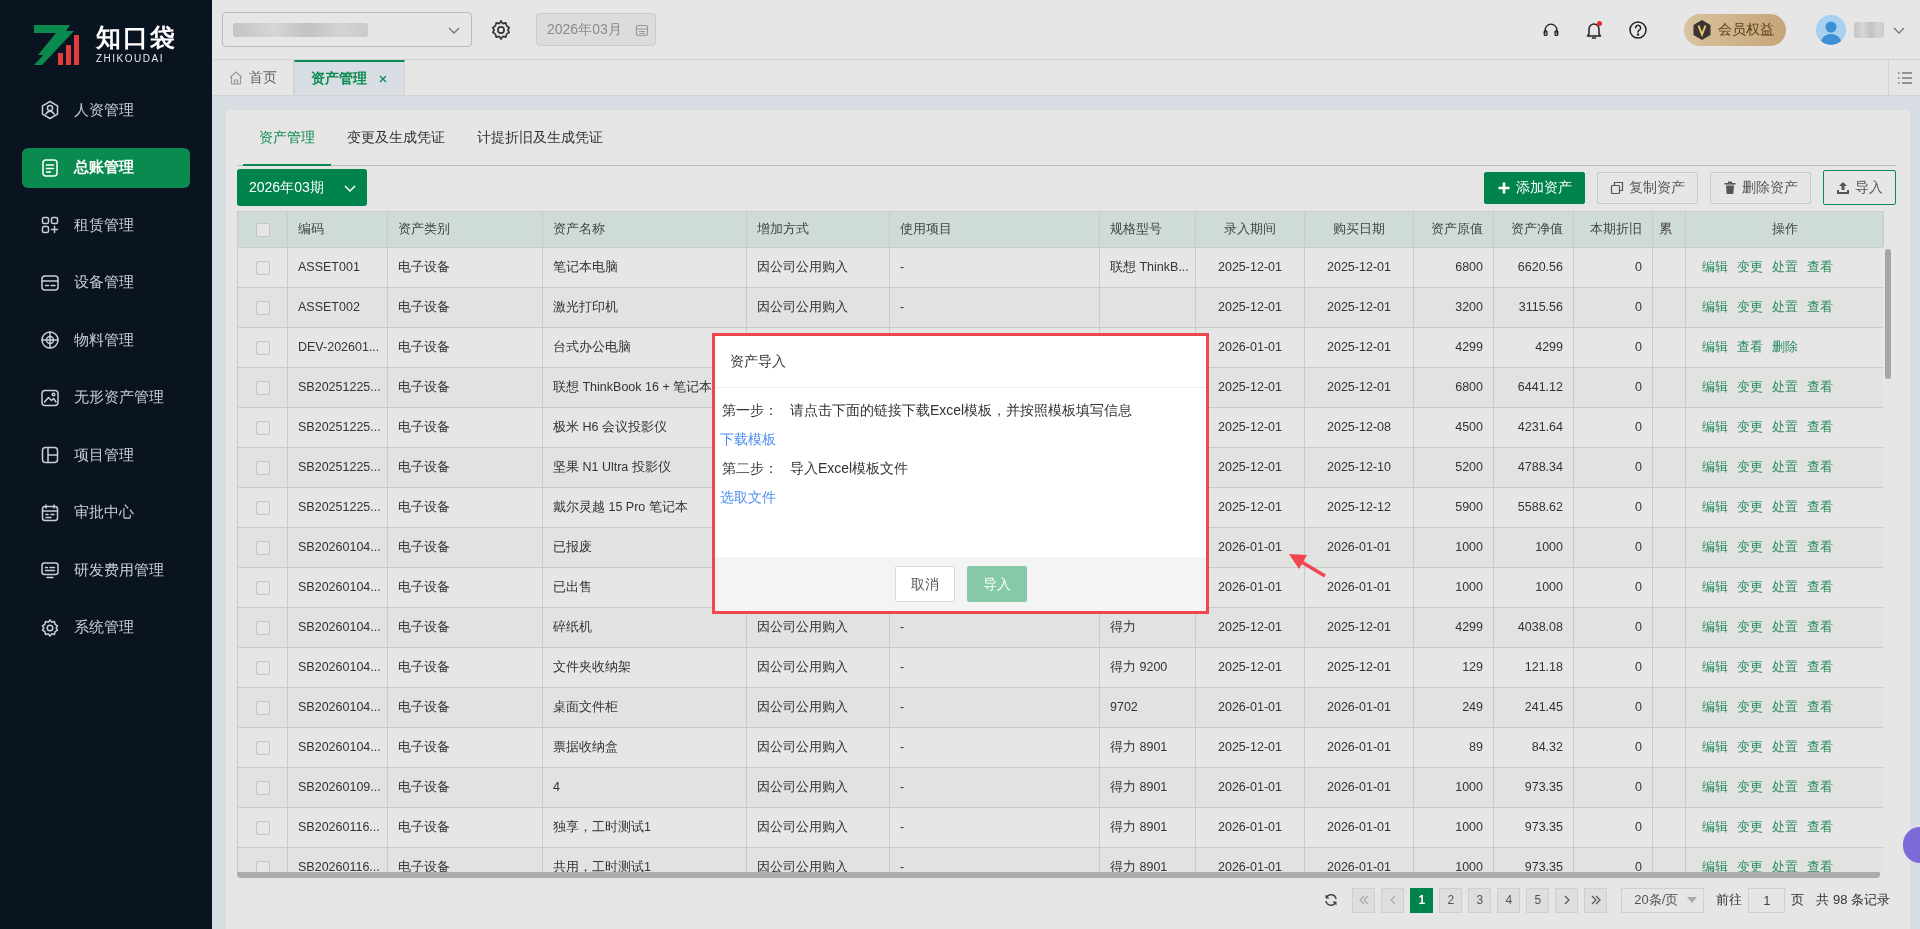 The height and width of the screenshot is (929, 1920). I want to click on page-button: 3, so click(1480, 900).